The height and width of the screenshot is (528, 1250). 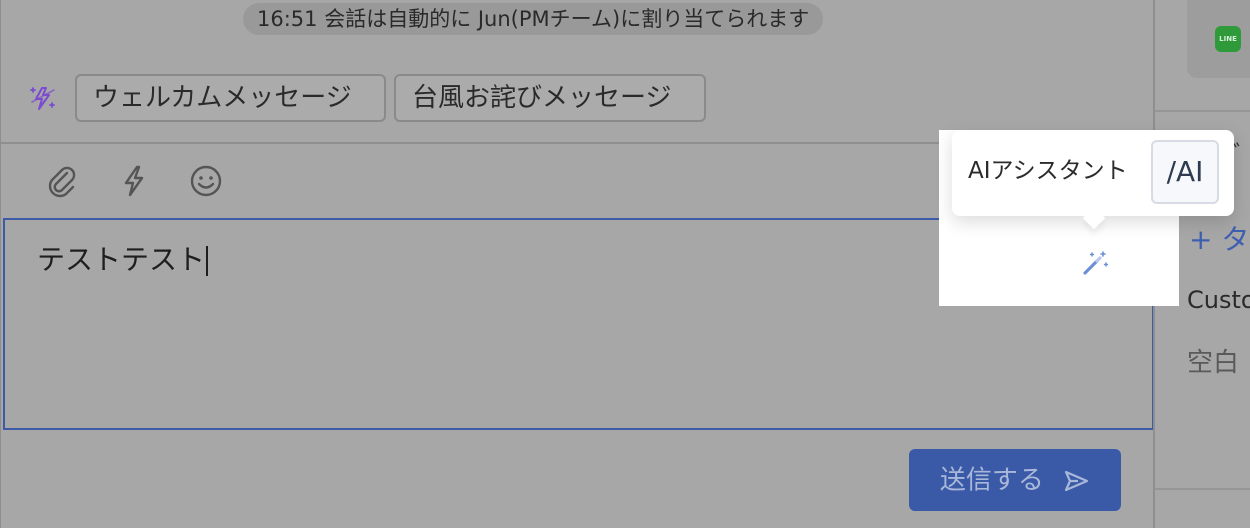 I want to click on paperclip-icon, so click(x=62, y=181).